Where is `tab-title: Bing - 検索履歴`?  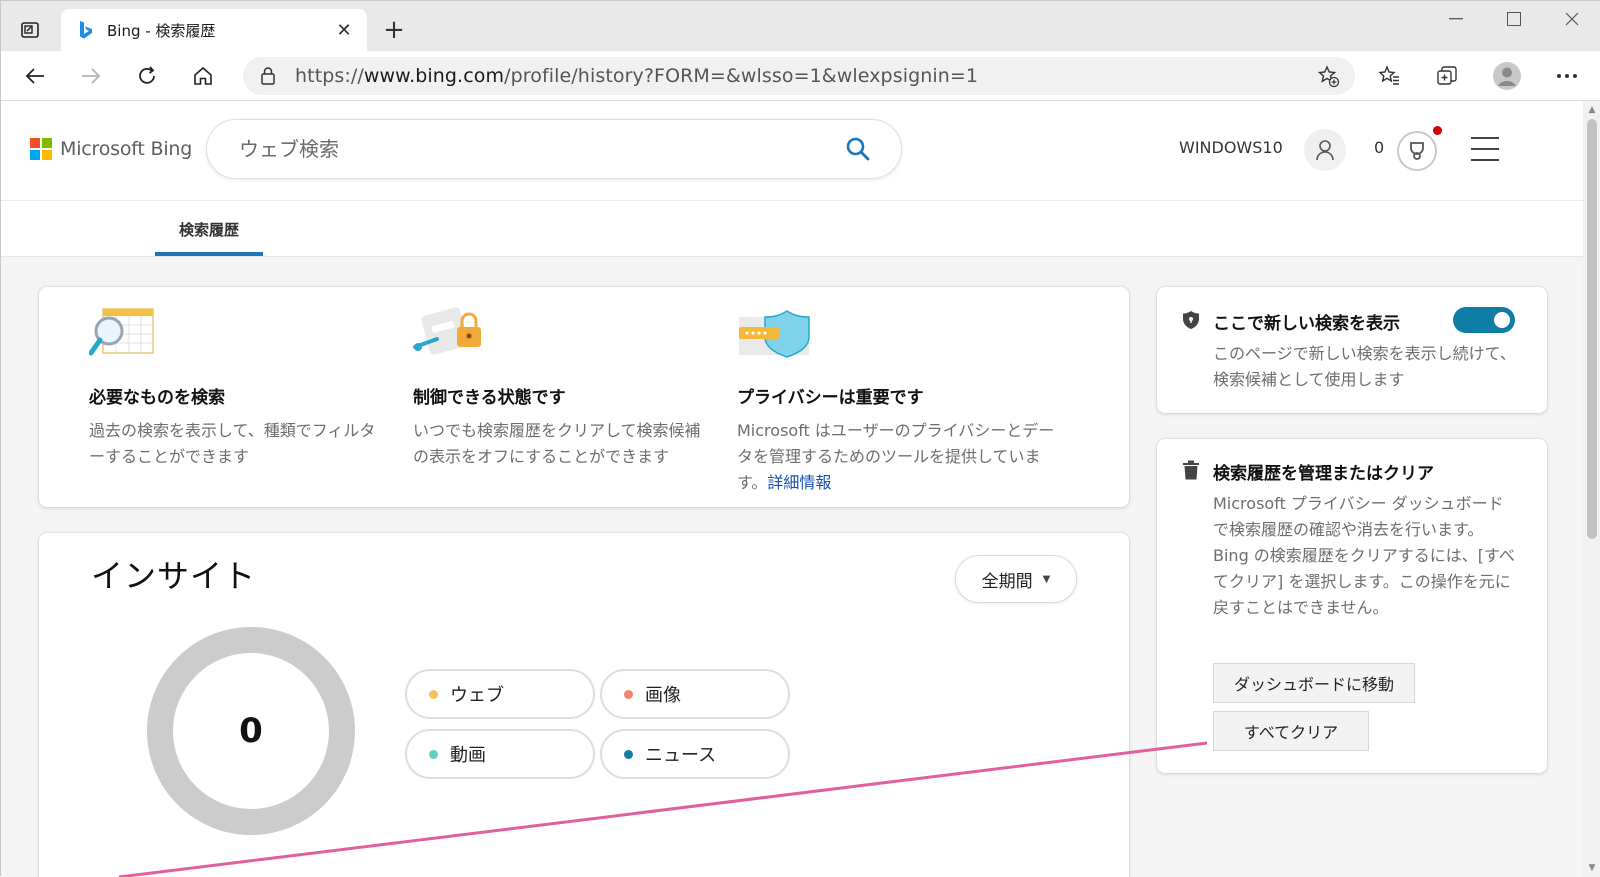
tab-title: Bing - 検索履歴 is located at coordinates (161, 30).